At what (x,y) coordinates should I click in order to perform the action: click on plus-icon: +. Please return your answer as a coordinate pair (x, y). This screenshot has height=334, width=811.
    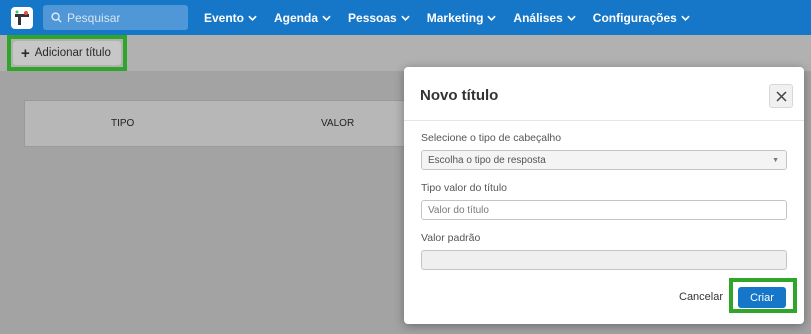
    Looking at the image, I should click on (25, 53).